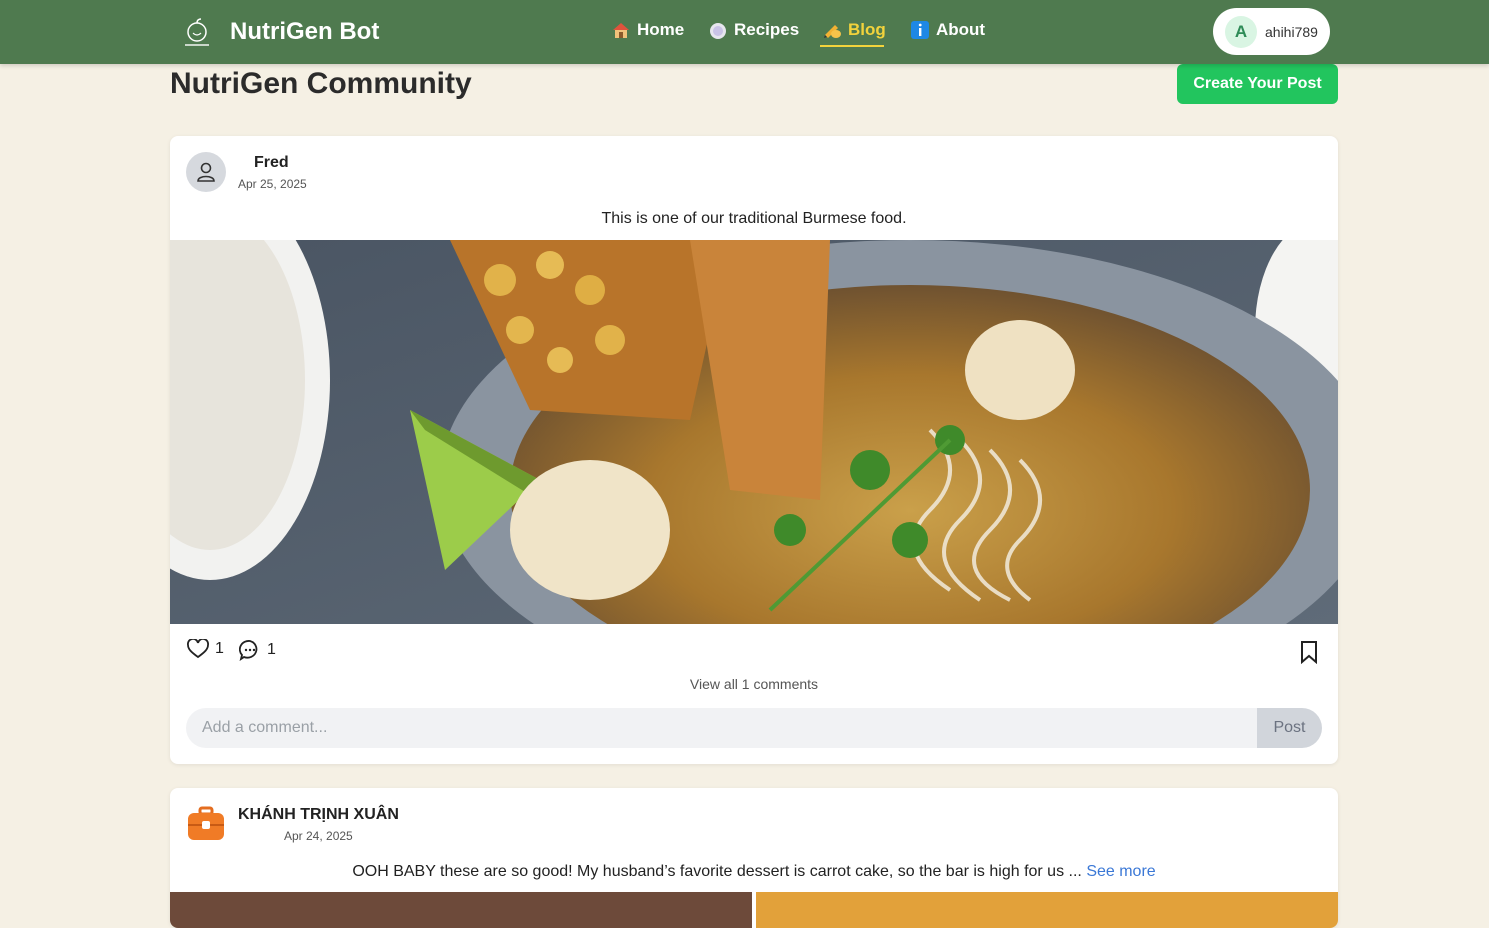 The image size is (1489, 928). What do you see at coordinates (661, 29) in the screenshot?
I see `nav-home-label: Home` at bounding box center [661, 29].